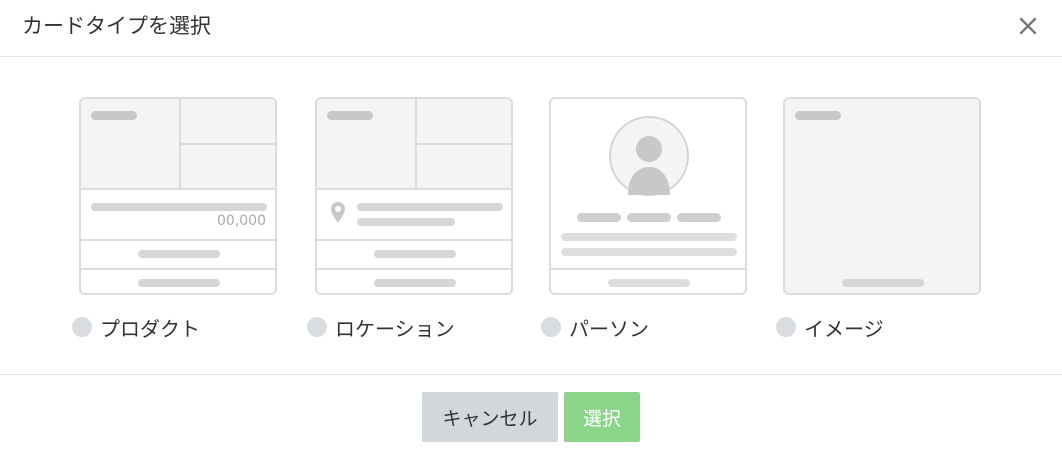 Image resolution: width=1062 pixels, height=455 pixels. Describe the element at coordinates (317, 327) in the screenshot. I see `location-radio` at that location.